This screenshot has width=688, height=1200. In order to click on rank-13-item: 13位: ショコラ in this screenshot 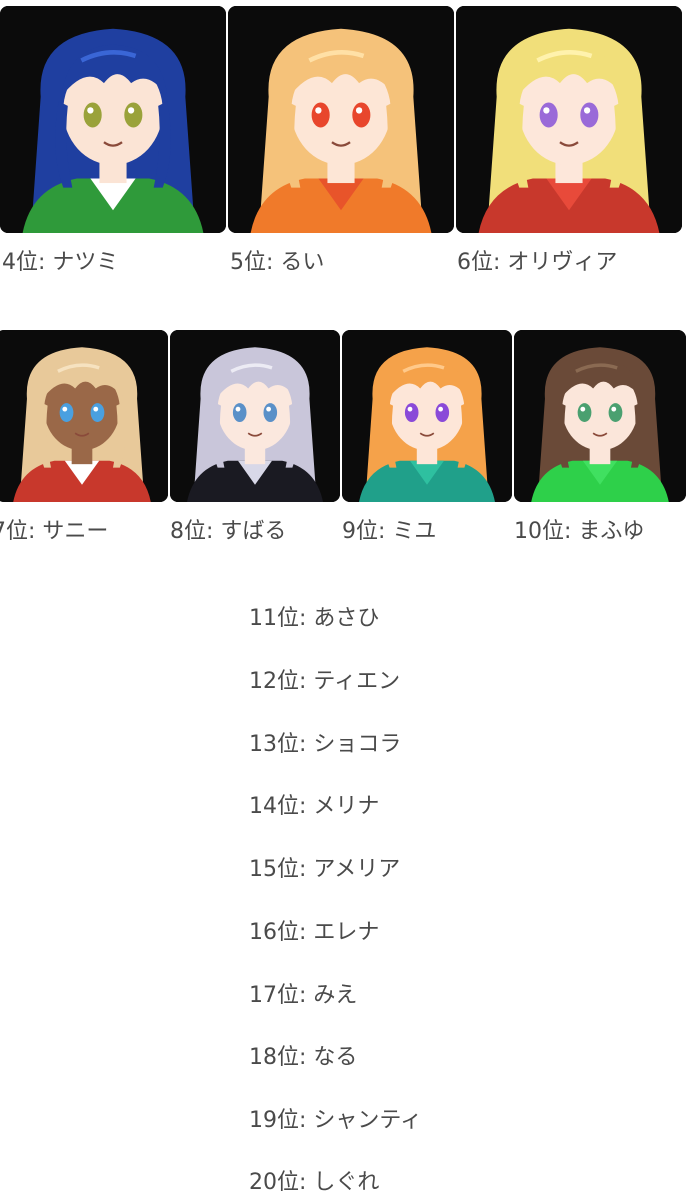, I will do `click(325, 744)`.